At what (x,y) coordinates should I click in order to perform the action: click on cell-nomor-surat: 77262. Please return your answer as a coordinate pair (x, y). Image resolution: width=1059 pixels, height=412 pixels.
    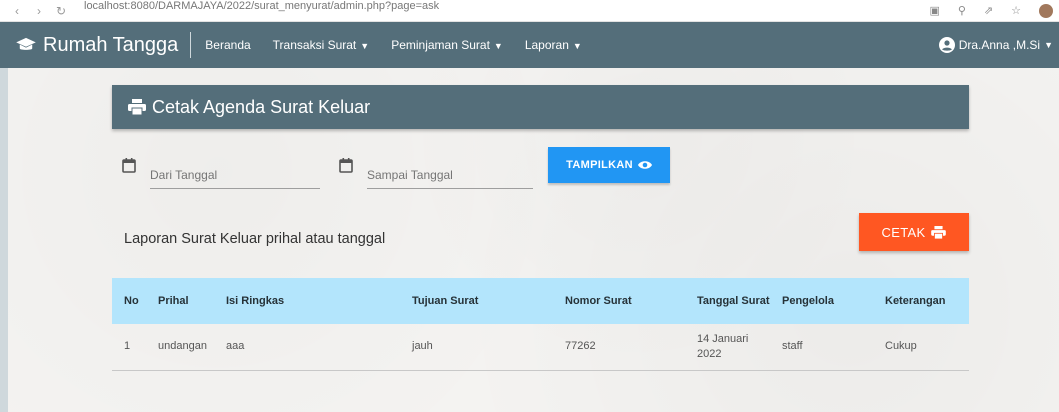
    Looking at the image, I should click on (619, 347).